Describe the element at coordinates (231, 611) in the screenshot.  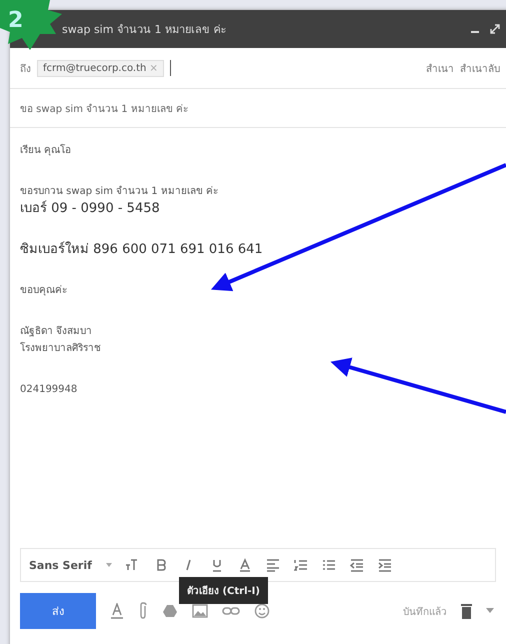
I see `link-icon` at that location.